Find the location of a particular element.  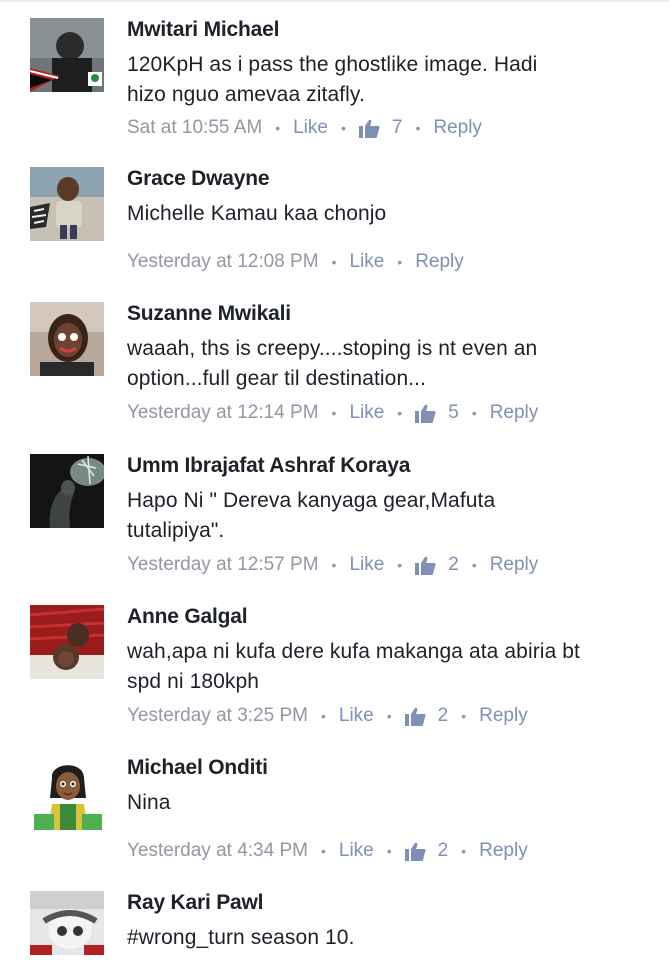

comment-meta: Yesterday at 12:57 PM • Like • 2 • Reply is located at coordinates (332, 565).